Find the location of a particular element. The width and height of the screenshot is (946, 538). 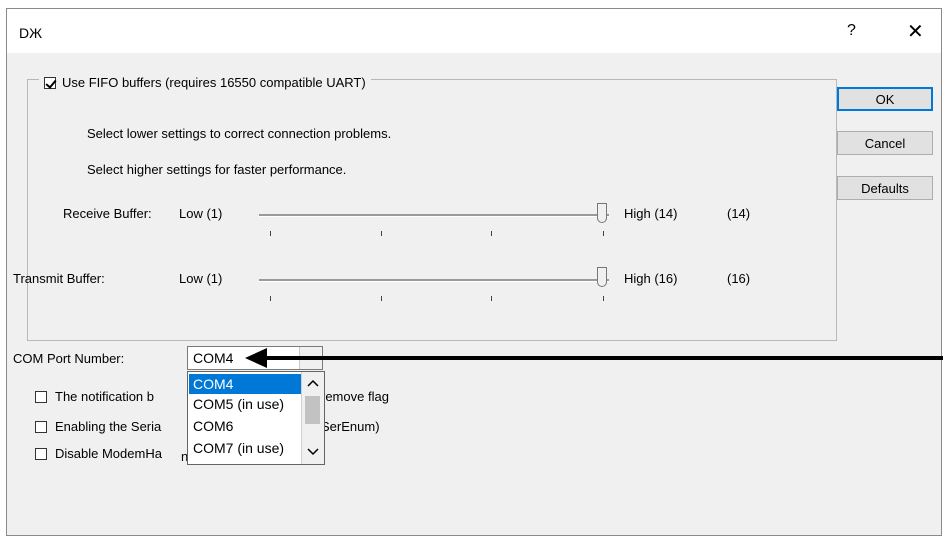

receive-low-label: Low (1) is located at coordinates (201, 213).